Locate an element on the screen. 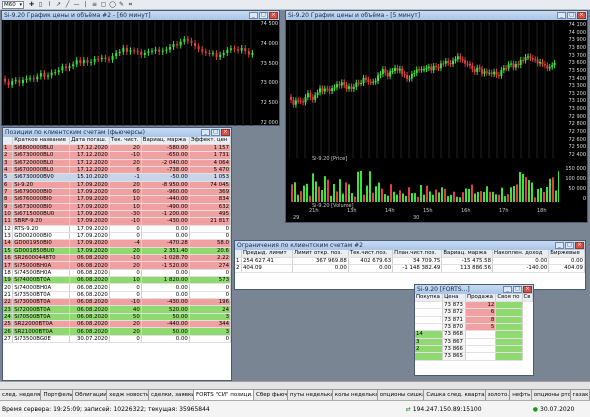 The width and height of the screenshot is (590, 417). table-row: 26 SR21000BT0A 06.08.2020 20 50.00 3 is located at coordinates (117, 331).